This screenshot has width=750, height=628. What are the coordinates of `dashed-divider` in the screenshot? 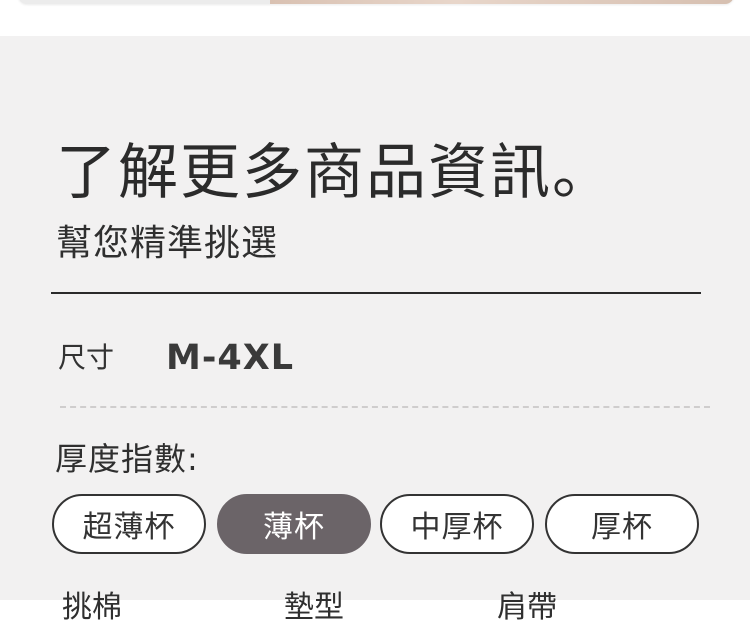 It's located at (385, 407).